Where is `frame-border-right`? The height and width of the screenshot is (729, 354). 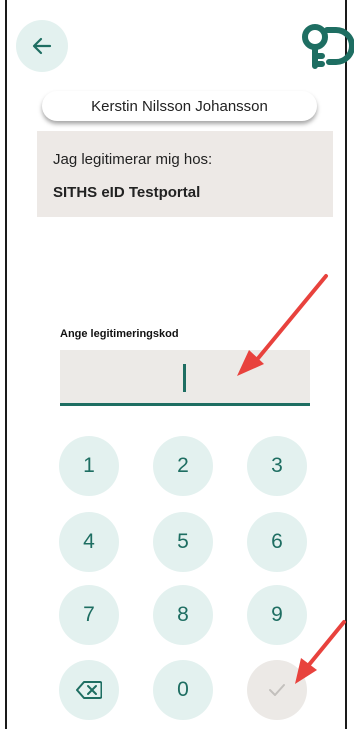
frame-border-right is located at coordinates (346, 364).